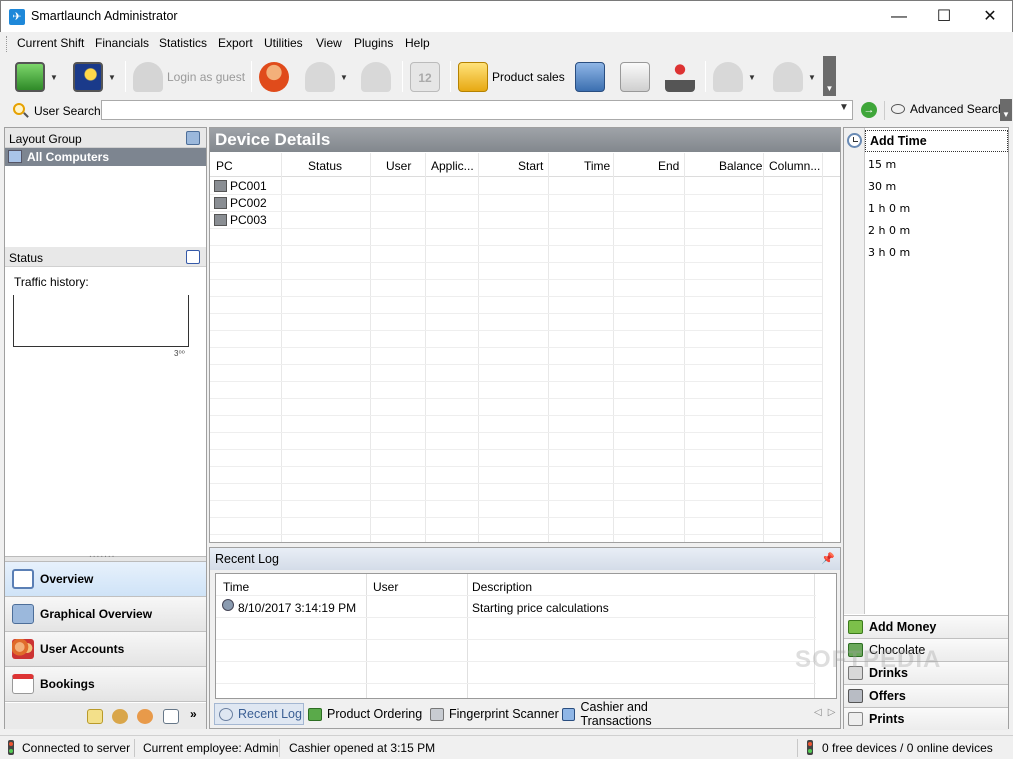  Describe the element at coordinates (105, 579) in the screenshot. I see `nav-overview: Overview` at that location.